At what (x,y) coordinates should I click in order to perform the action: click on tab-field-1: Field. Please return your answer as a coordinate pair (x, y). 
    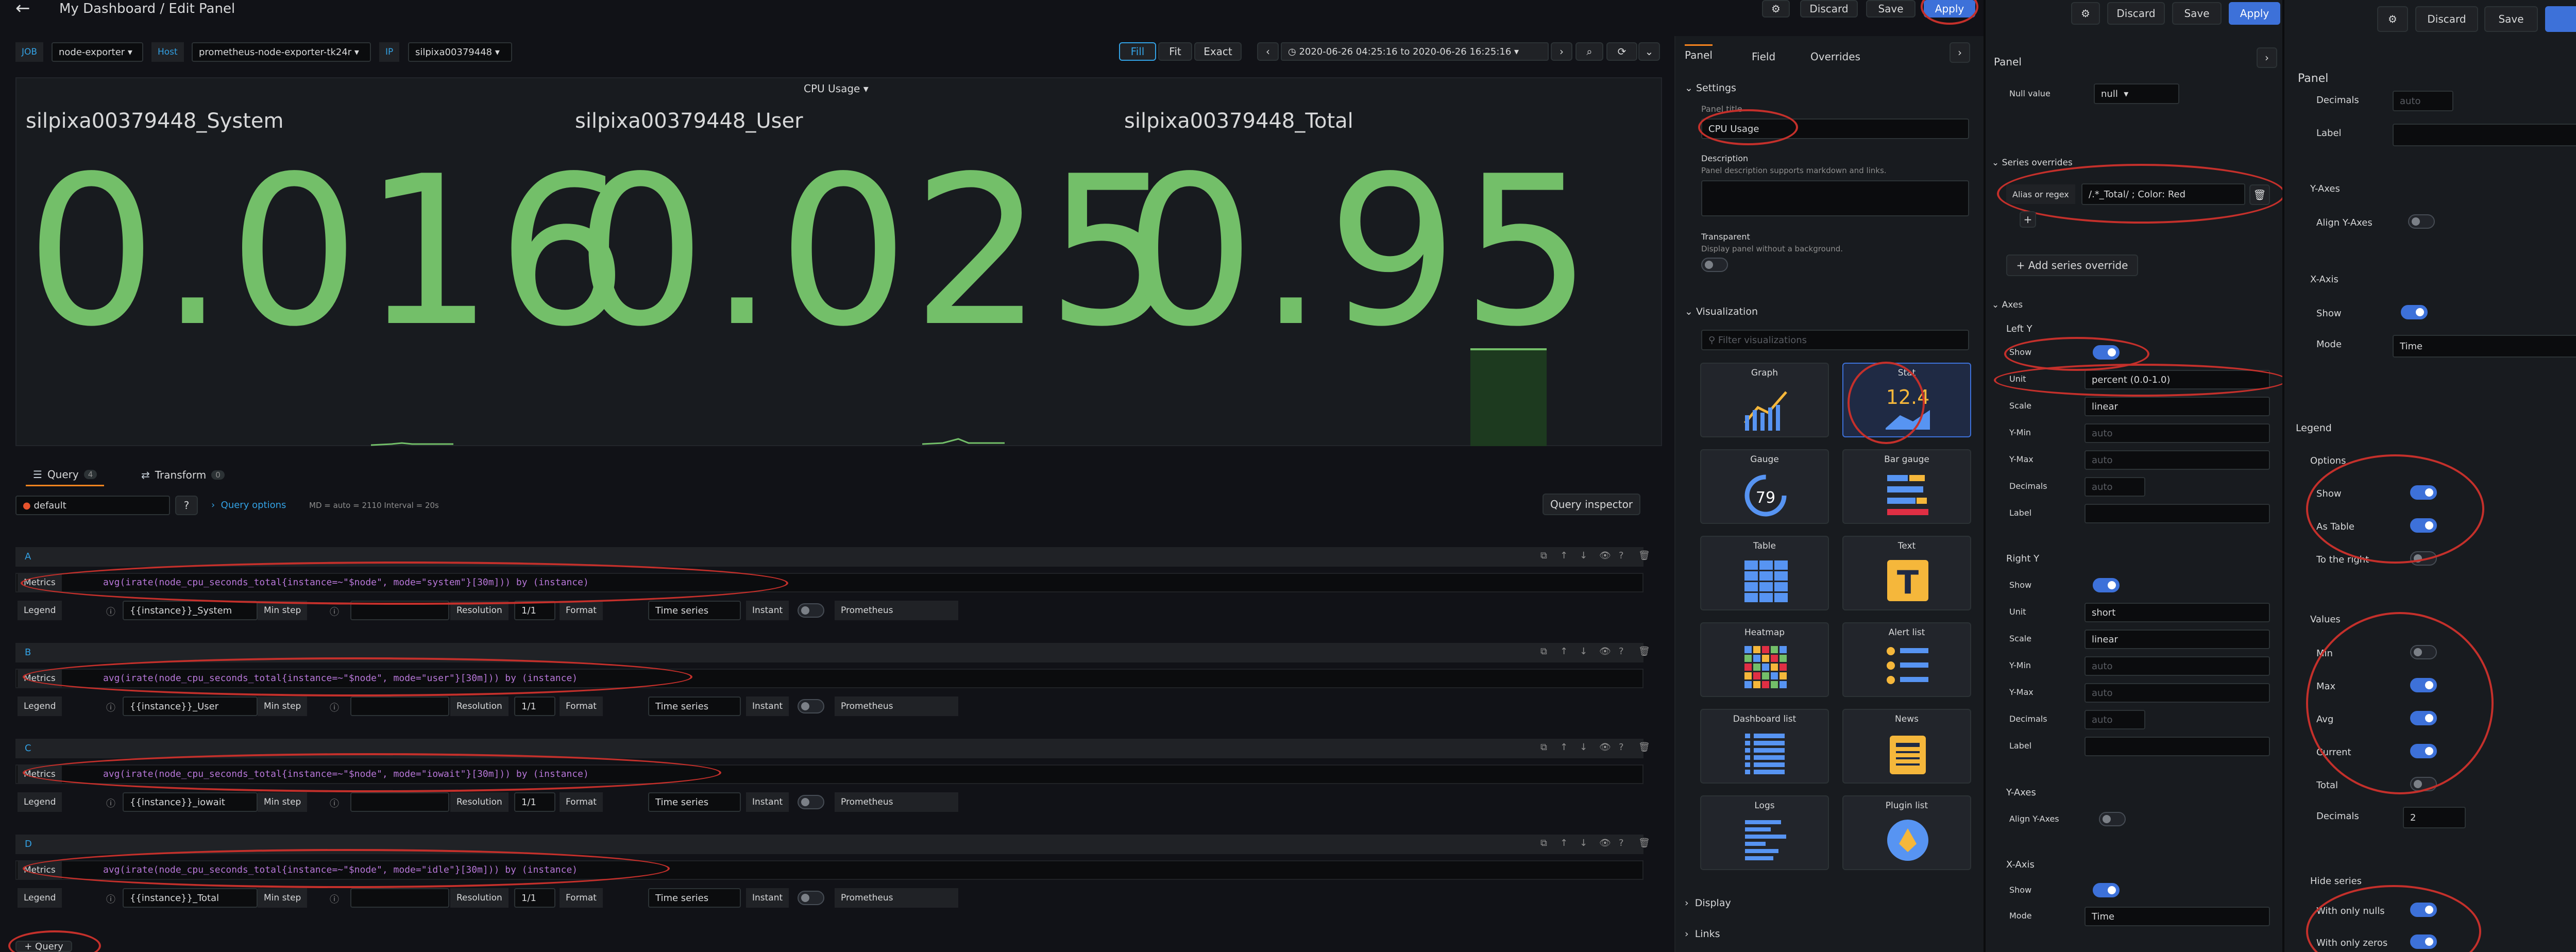
    Looking at the image, I should click on (1764, 56).